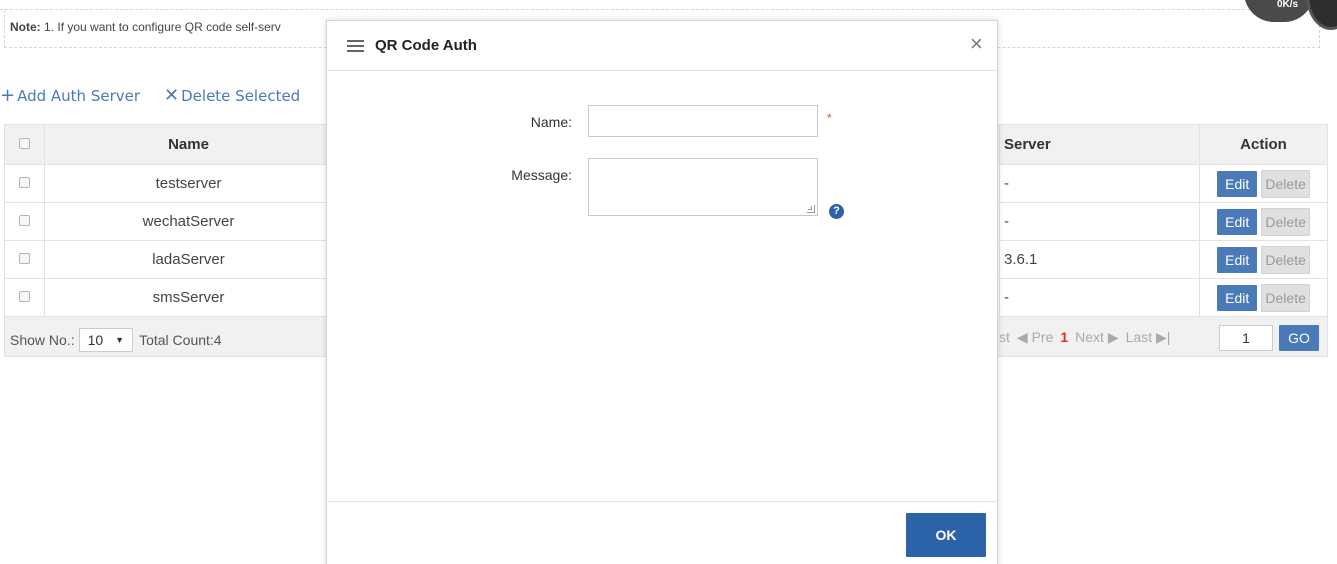 Image resolution: width=1337 pixels, height=564 pixels. I want to click on add-auth-server-label: Add Auth Server, so click(79, 96).